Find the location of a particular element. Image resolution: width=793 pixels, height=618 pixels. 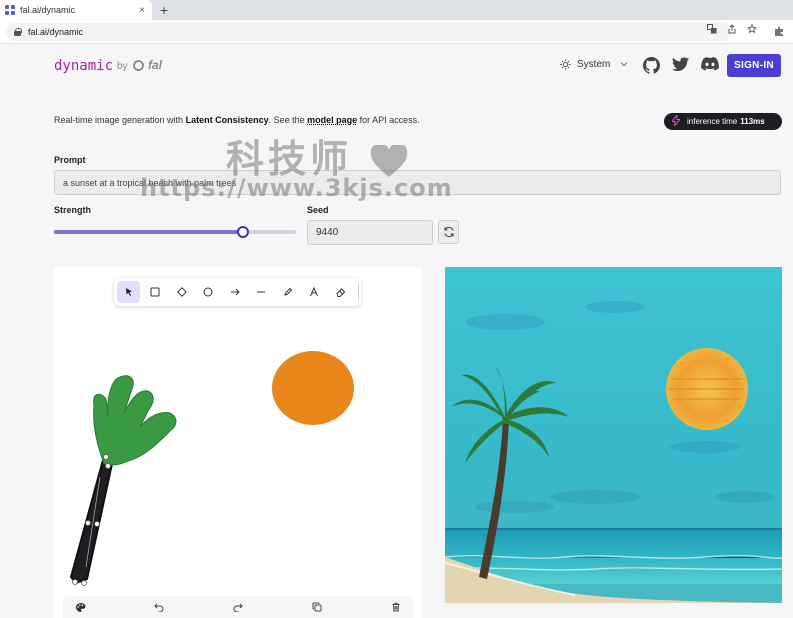

browser-tab: fal.ai/dynamic × is located at coordinates (76, 10).